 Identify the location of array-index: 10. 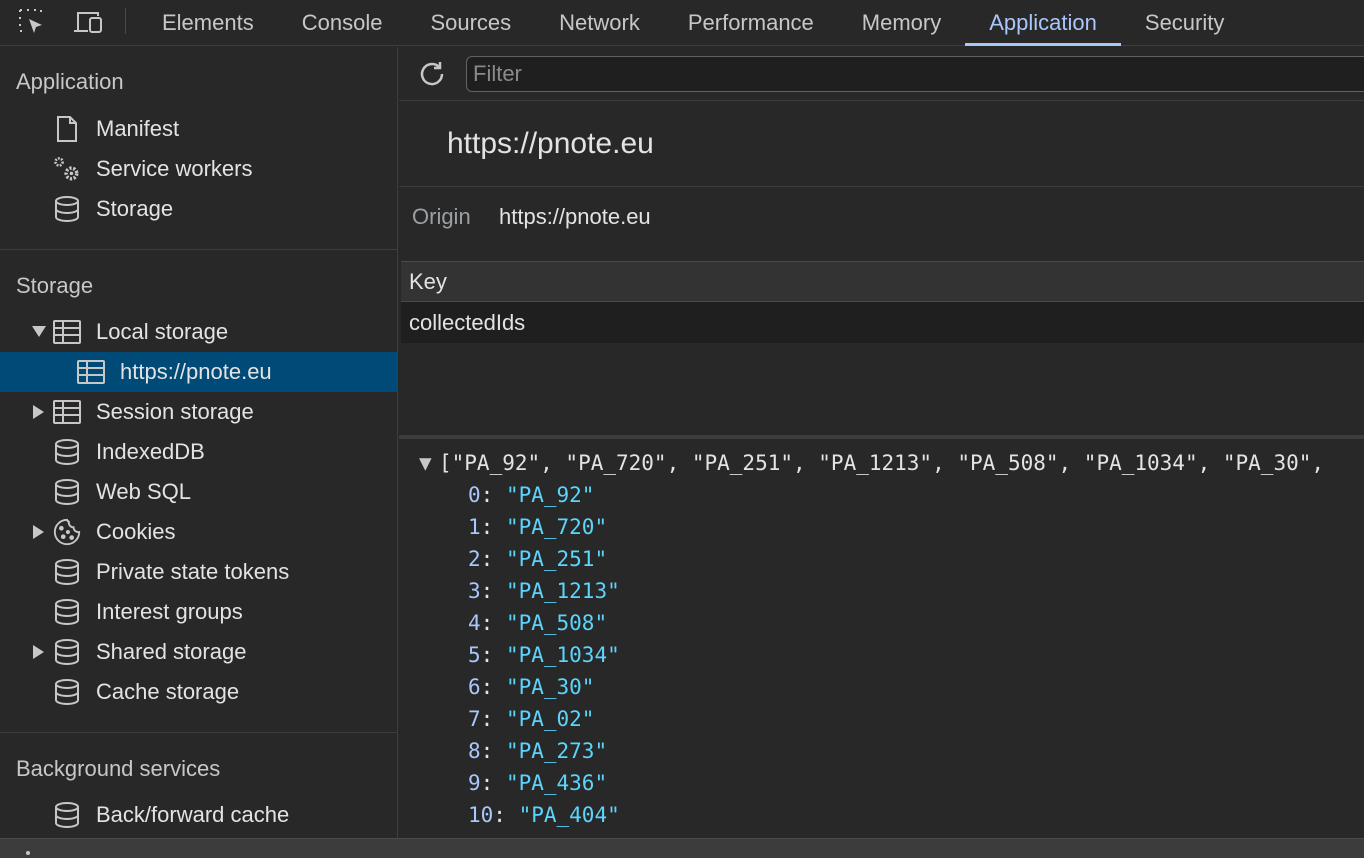
(480, 815).